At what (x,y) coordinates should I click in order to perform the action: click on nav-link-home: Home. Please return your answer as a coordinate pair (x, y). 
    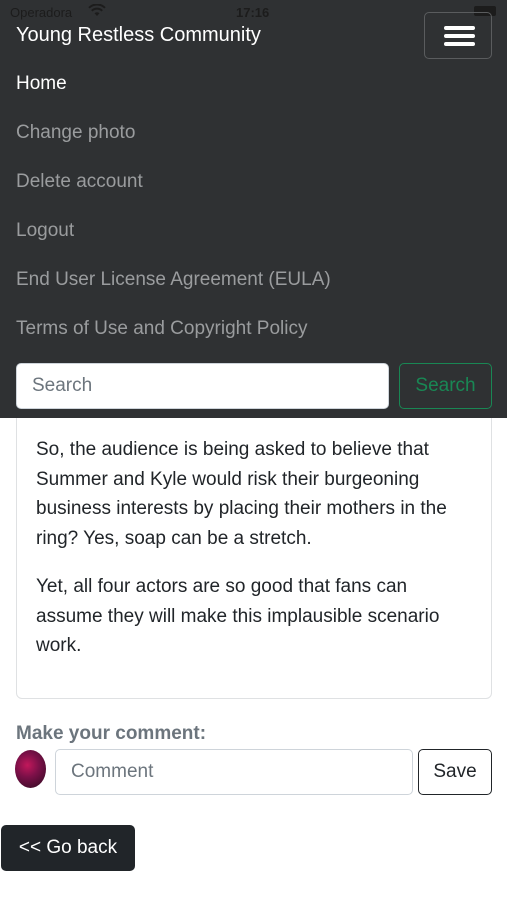
    Looking at the image, I should click on (41, 84).